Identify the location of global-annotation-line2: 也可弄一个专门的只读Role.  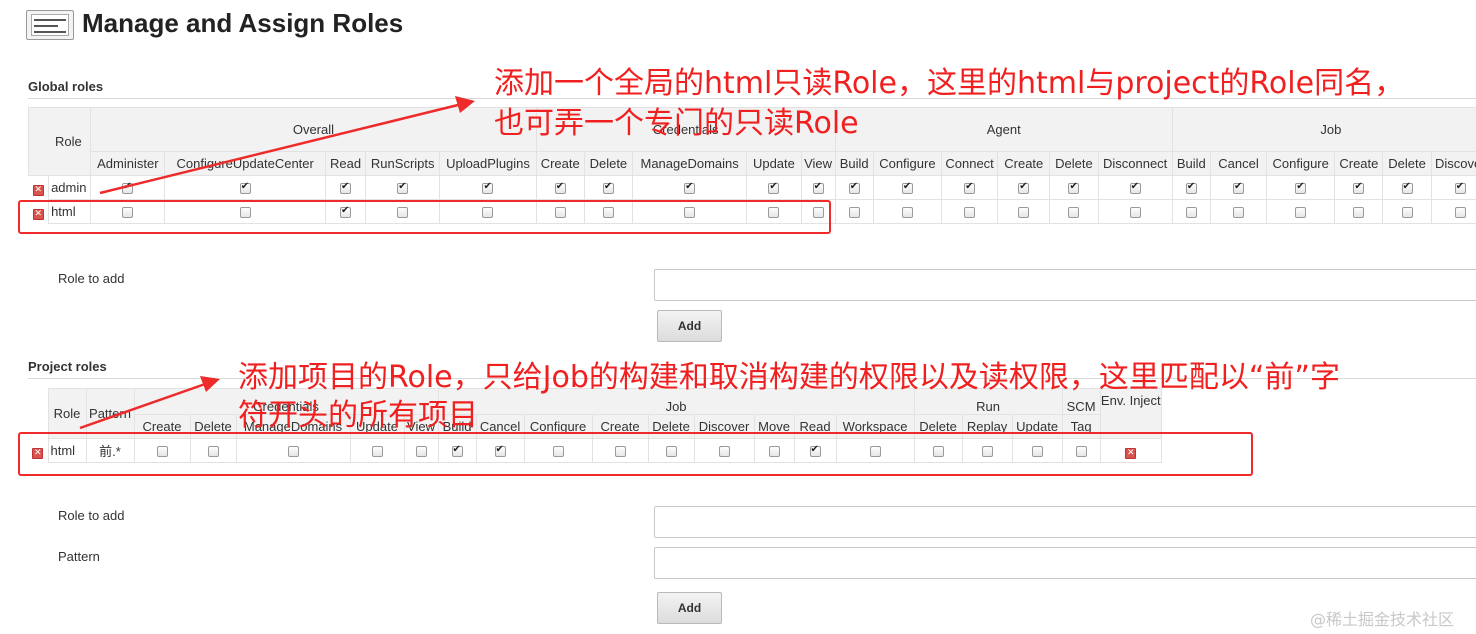
(676, 123).